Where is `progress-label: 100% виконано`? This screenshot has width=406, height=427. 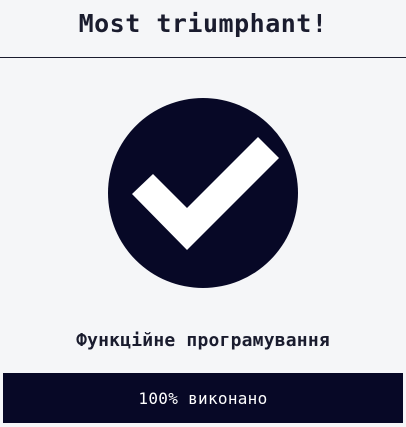 progress-label: 100% виконано is located at coordinates (203, 398).